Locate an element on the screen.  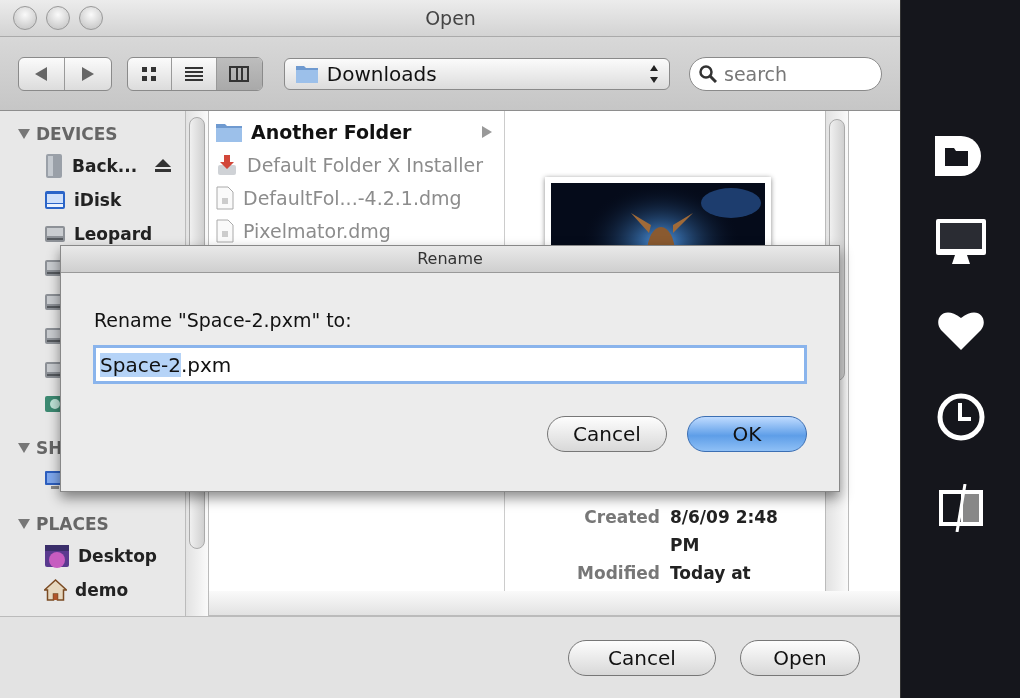
ok-button: OK is located at coordinates (747, 434).